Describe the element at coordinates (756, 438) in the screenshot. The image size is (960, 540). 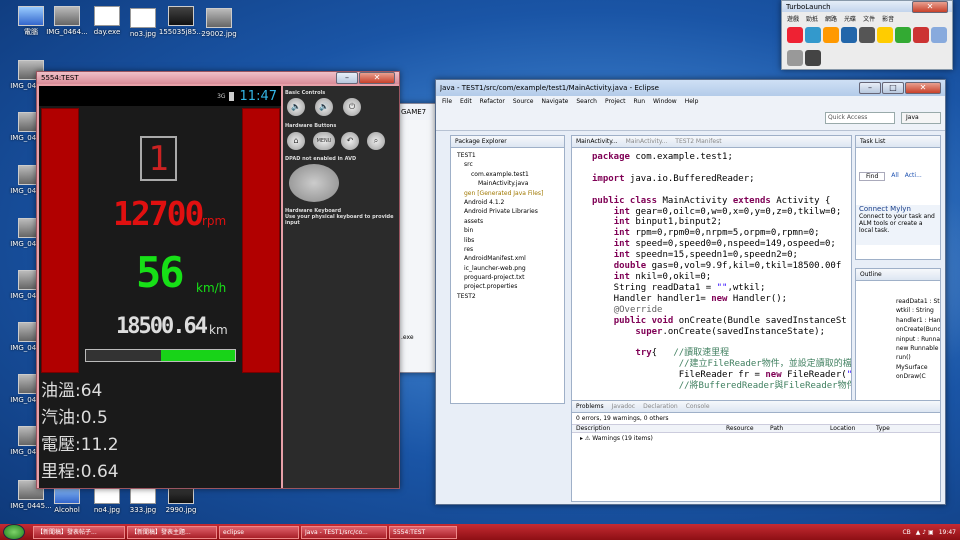
I see `problems-row: ▸ ⚠ Warnings (19 items)` at that location.